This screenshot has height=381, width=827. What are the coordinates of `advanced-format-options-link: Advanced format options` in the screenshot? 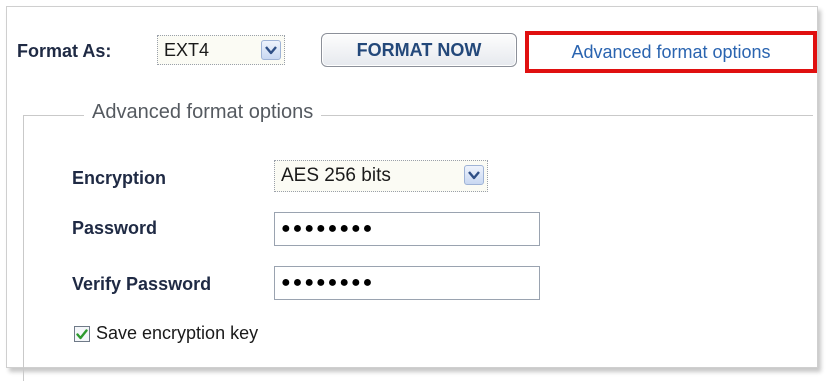 It's located at (671, 52).